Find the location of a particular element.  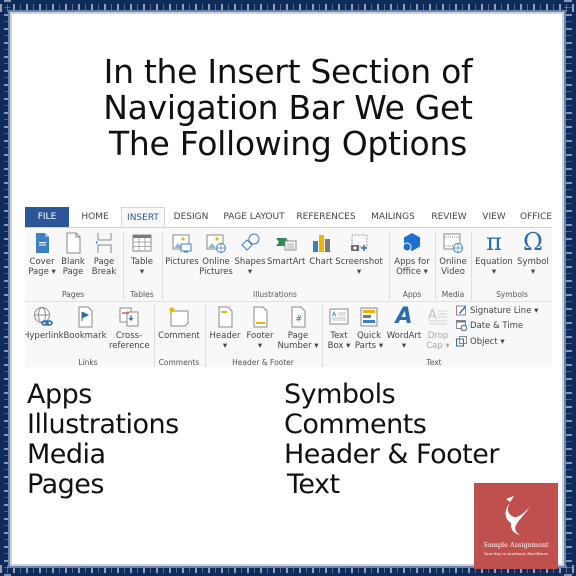

table-label-1: Table is located at coordinates (142, 262).